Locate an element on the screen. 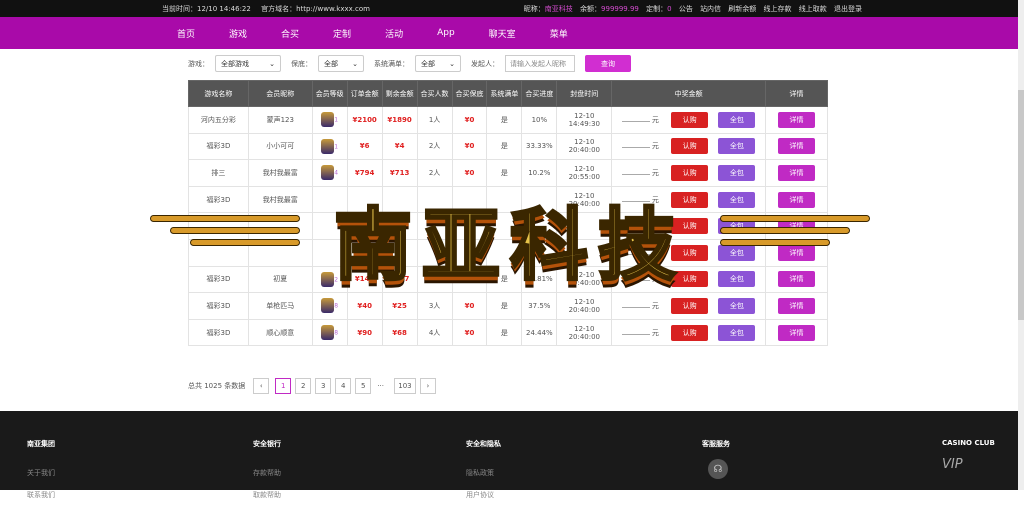 Image resolution: width=1024 pixels, height=512 pixels. link-notice: 公告 is located at coordinates (686, 9).